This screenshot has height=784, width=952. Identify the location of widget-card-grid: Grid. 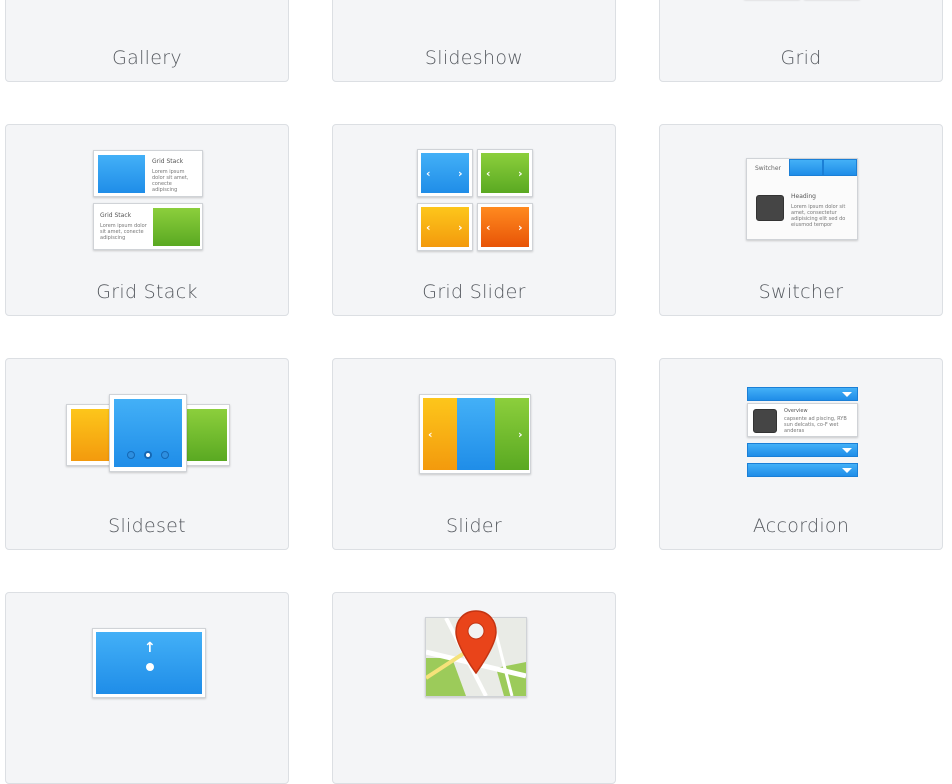
(801, 41).